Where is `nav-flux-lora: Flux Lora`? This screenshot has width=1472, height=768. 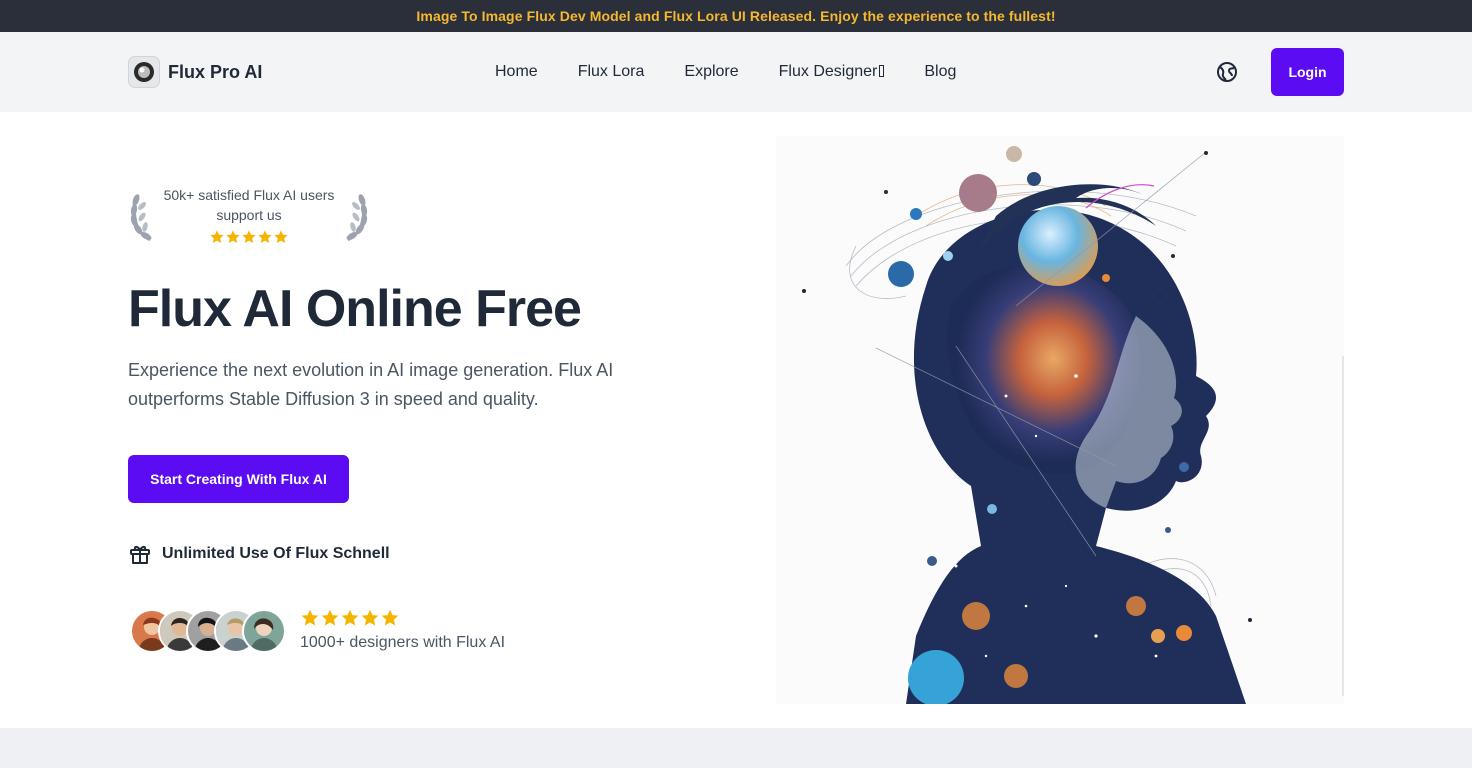 nav-flux-lora: Flux Lora is located at coordinates (611, 72).